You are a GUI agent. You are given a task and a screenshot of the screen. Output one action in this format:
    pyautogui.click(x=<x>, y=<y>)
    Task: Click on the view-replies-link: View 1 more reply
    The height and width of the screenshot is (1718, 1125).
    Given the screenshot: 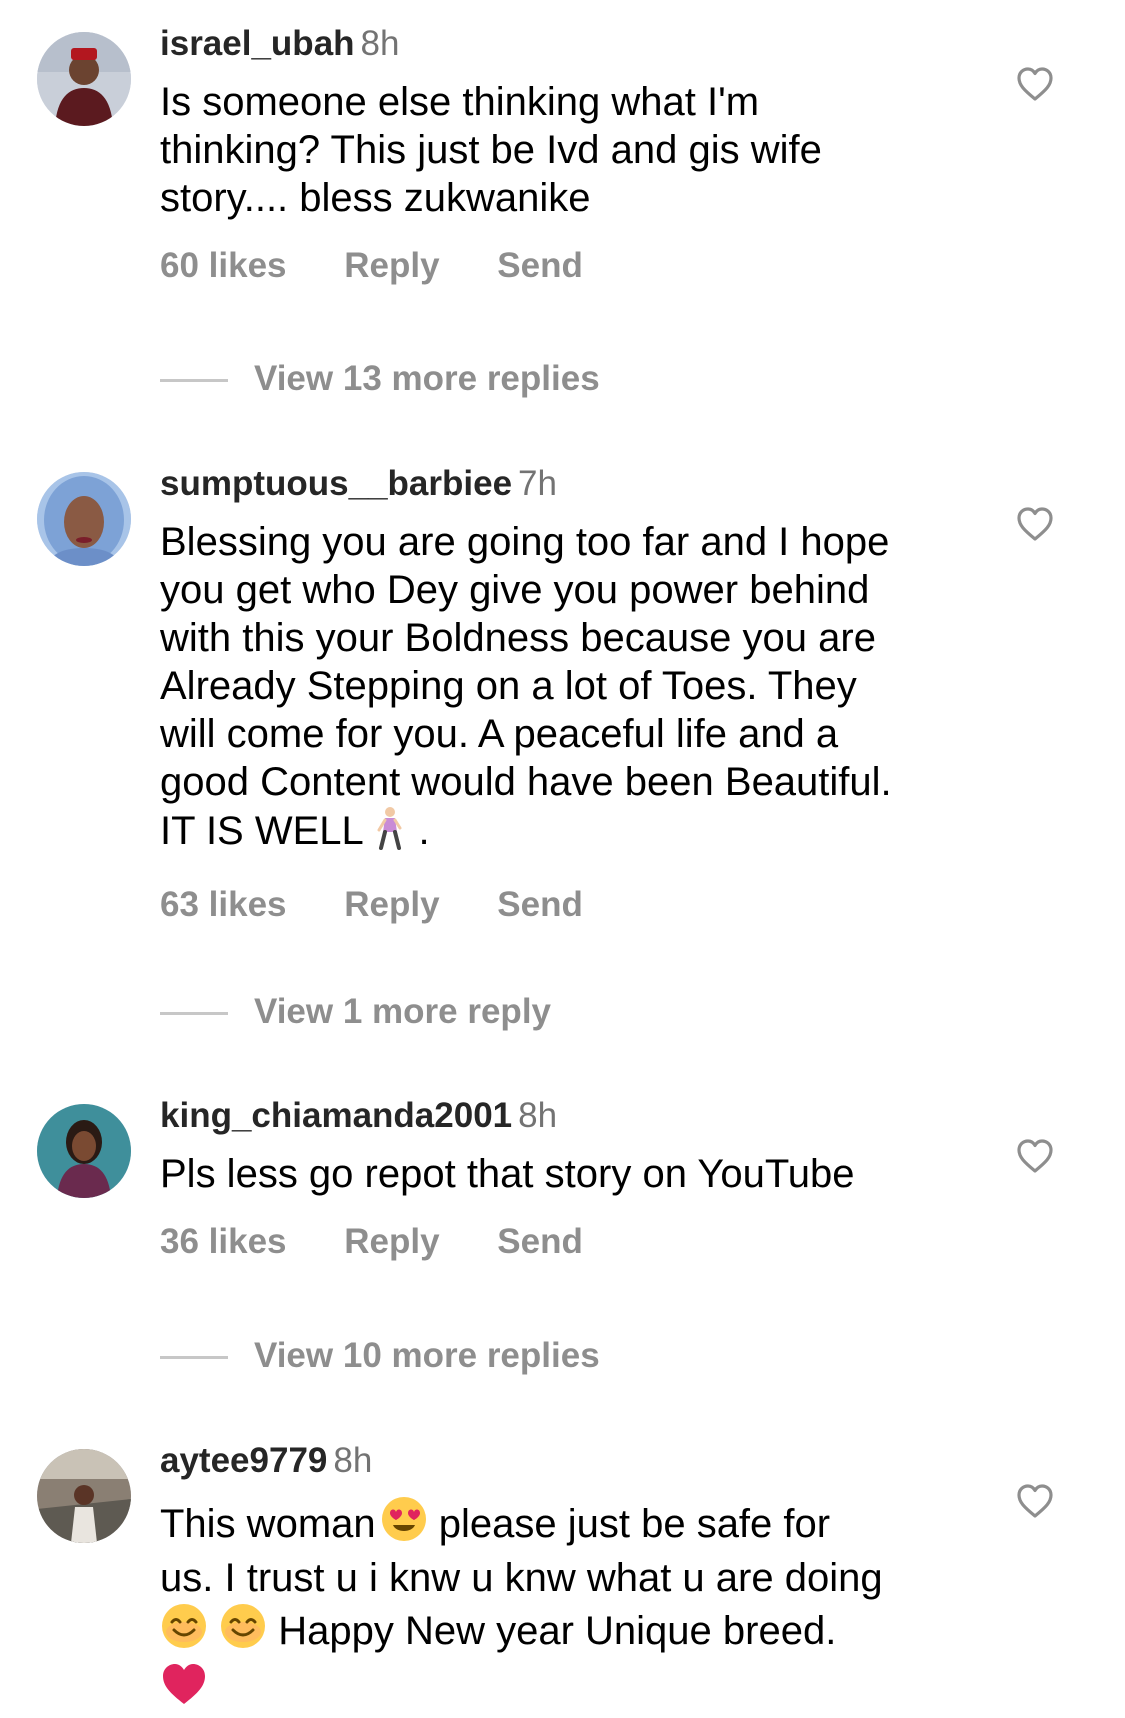 What is the action you would take?
    pyautogui.click(x=355, y=1012)
    